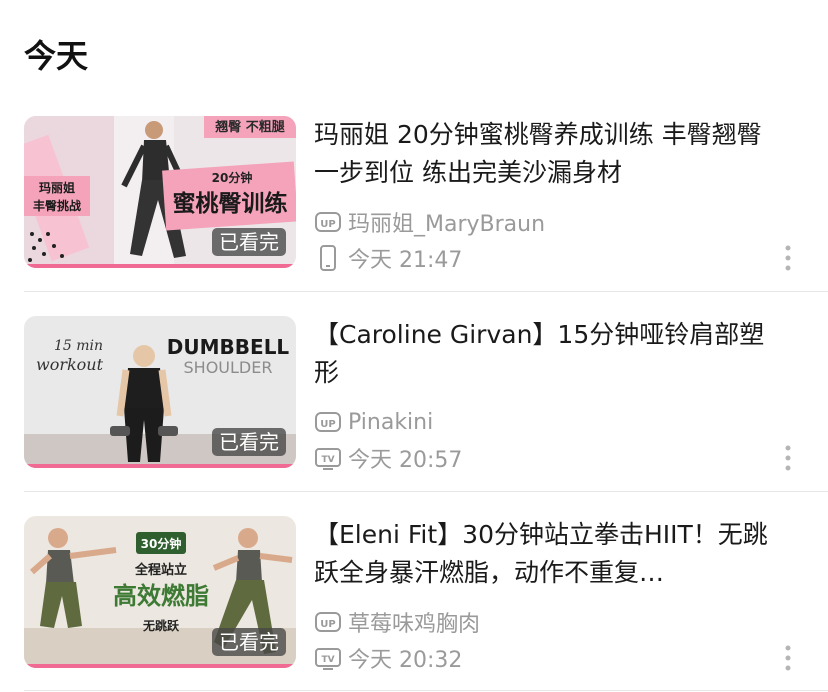  I want to click on thumb-sub-text: SHOULDER, so click(228, 367).